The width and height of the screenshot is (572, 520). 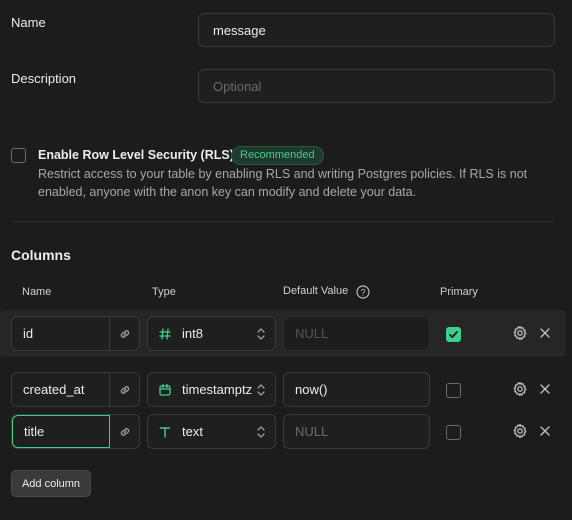 I want to click on column-header-name: Name, so click(x=37, y=292).